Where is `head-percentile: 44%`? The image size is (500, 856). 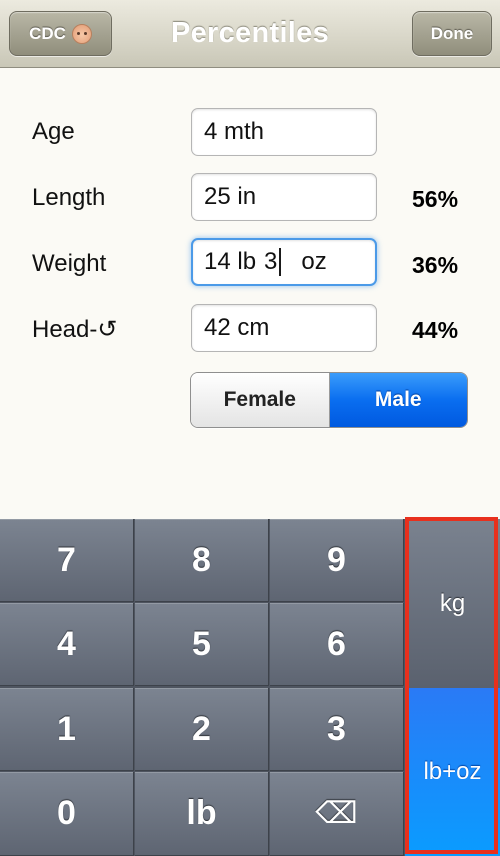
head-percentile: 44% is located at coordinates (435, 330).